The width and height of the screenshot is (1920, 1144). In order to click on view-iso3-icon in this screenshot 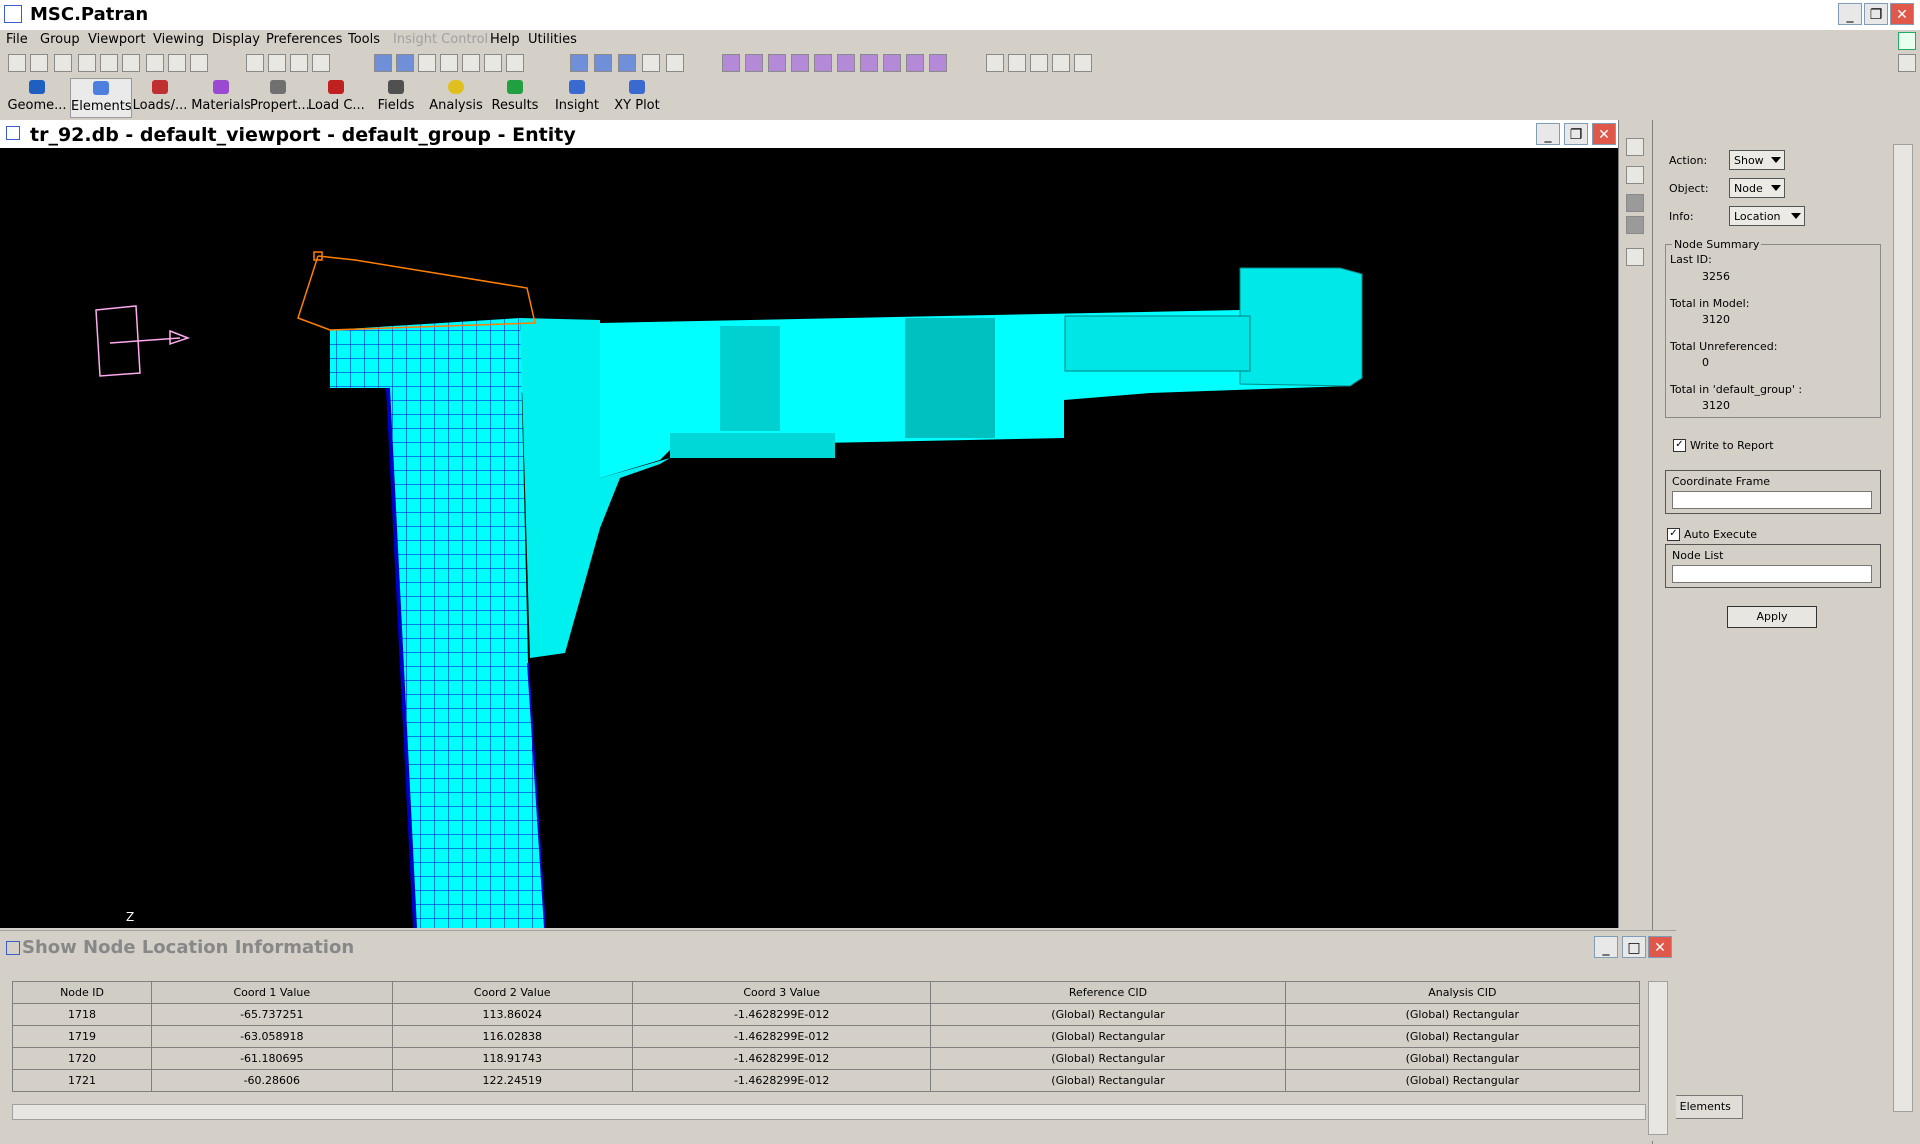, I will do `click(915, 63)`.